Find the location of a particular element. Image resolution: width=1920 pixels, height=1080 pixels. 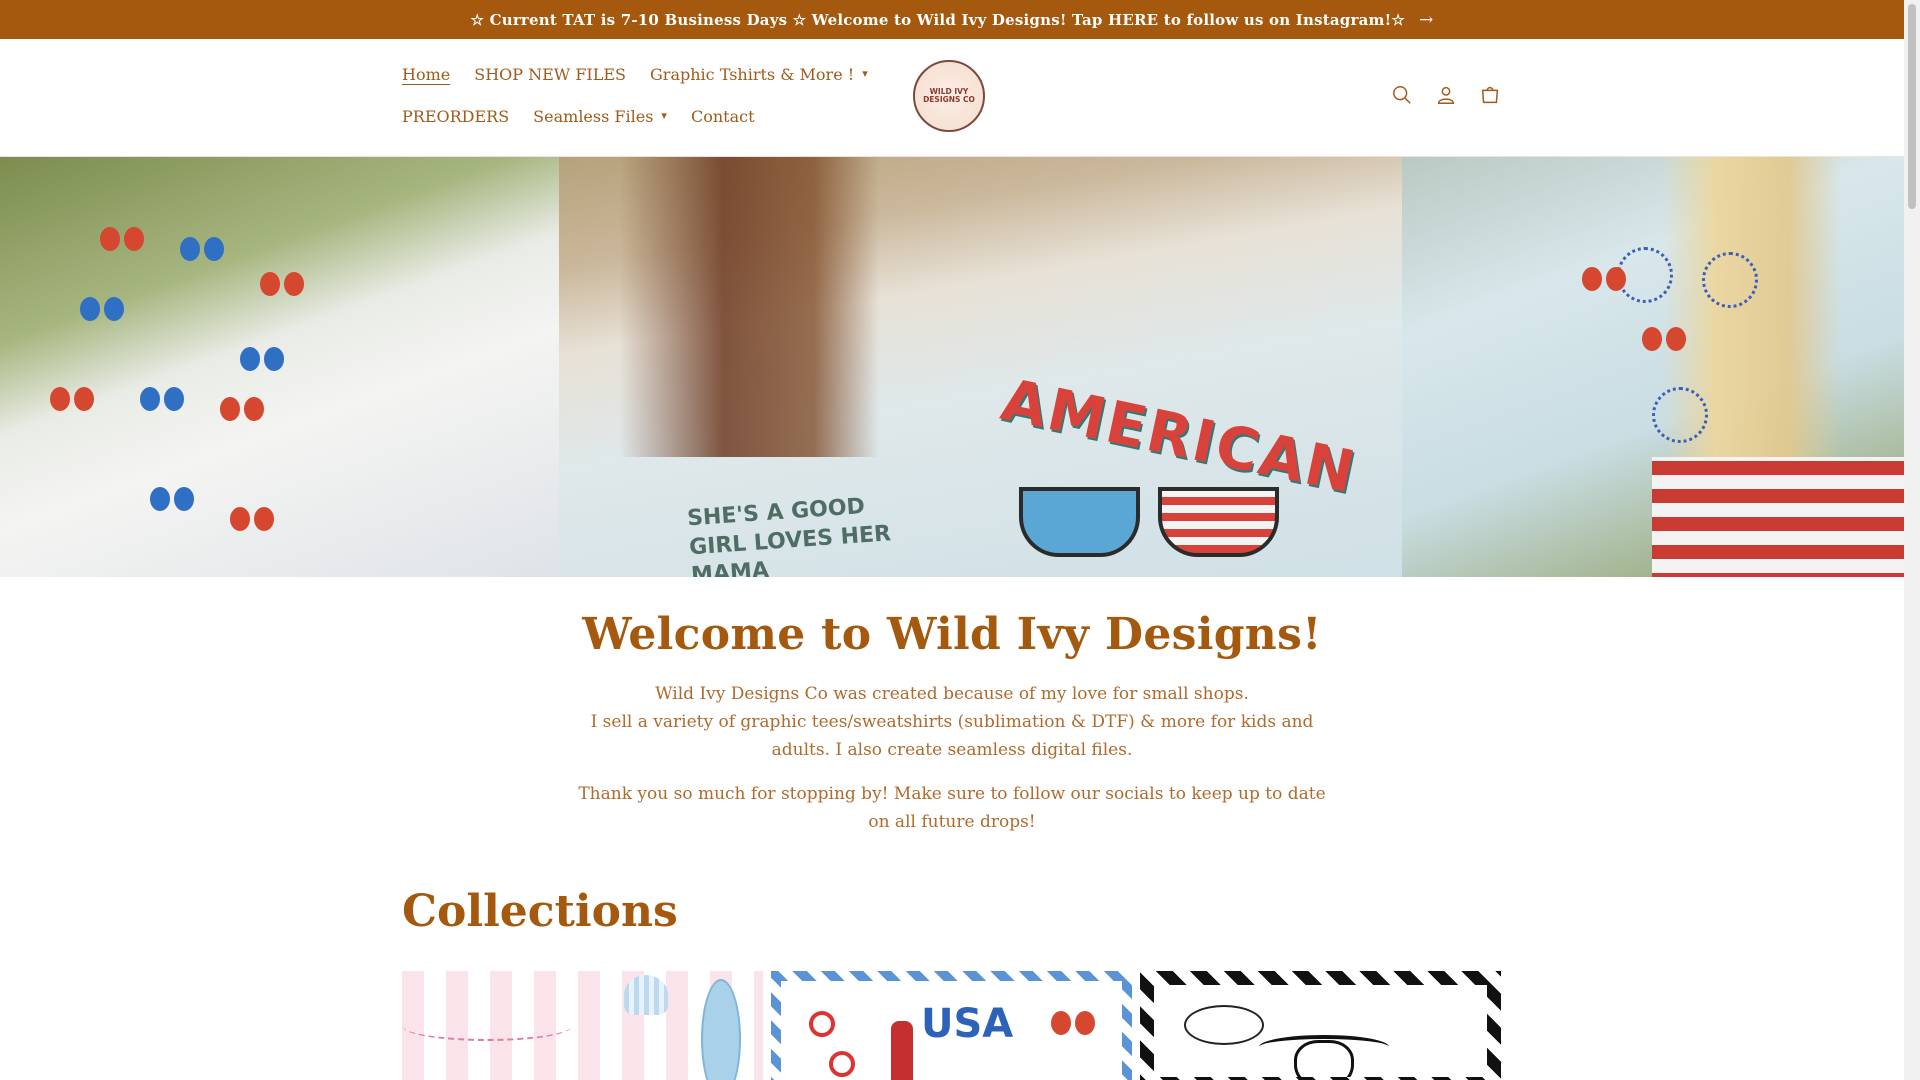

nav-item-contact: Contact is located at coordinates (723, 116).